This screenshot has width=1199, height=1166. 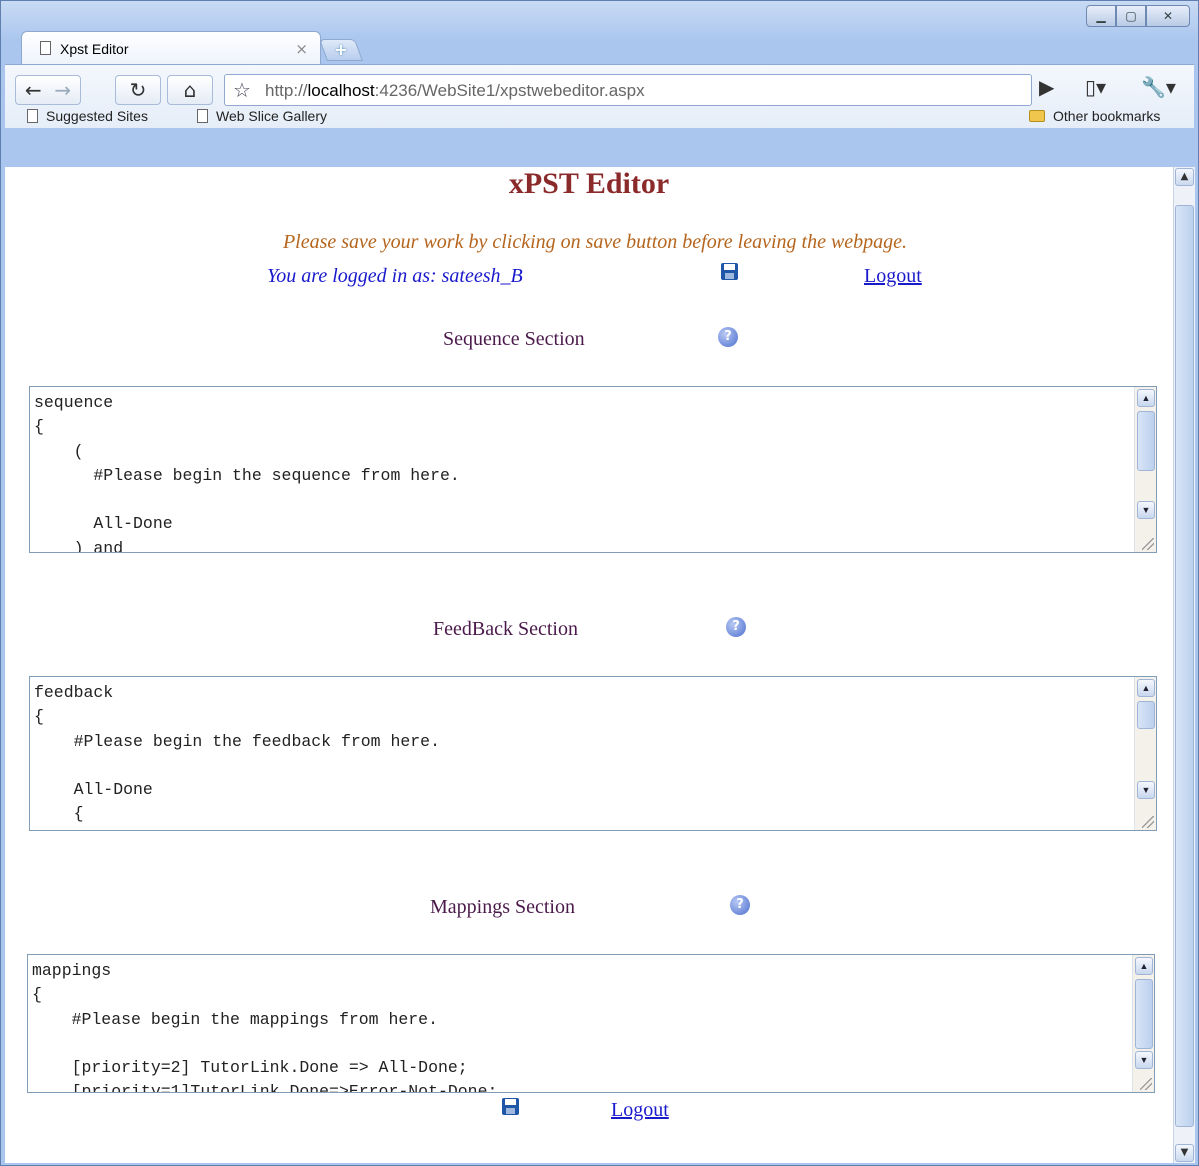 What do you see at coordinates (395, 276) in the screenshot?
I see `logged-in-text: You are logged in as: sateesh_B` at bounding box center [395, 276].